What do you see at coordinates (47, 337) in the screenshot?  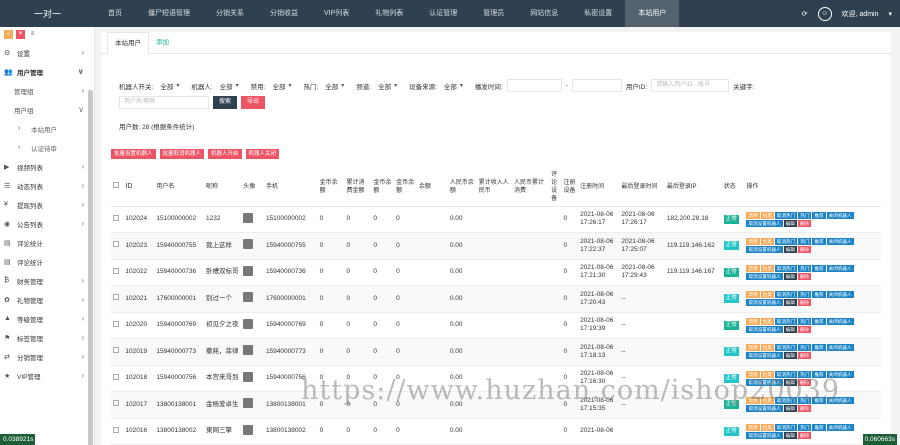 I see `sidebar-item: ⚑ 标签管理 ›` at bounding box center [47, 337].